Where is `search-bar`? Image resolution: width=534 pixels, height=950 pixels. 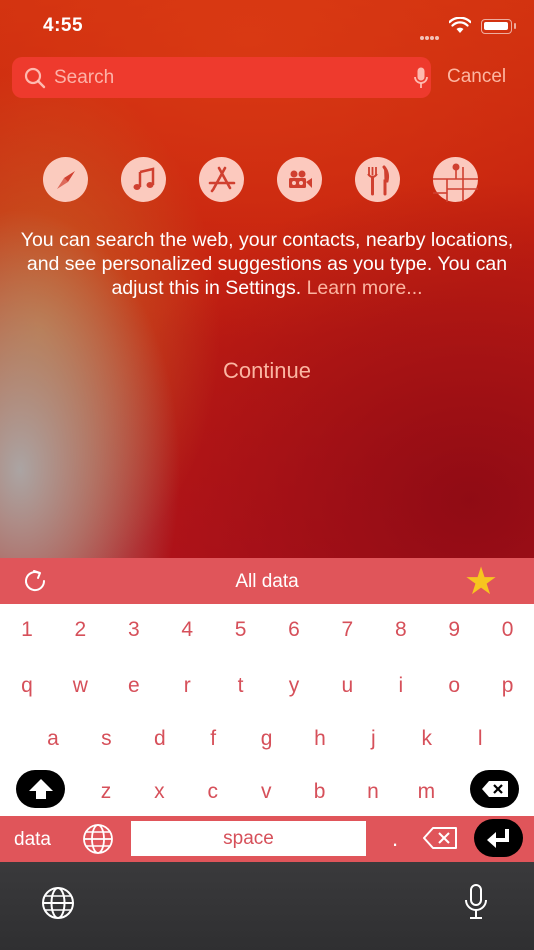
search-bar is located at coordinates (221, 77).